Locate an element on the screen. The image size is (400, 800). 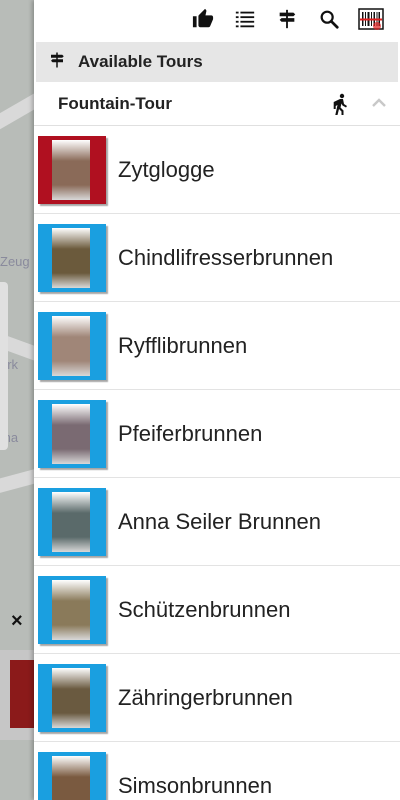
tour-list-item: Pfeiferbrunnen is located at coordinates (217, 434).